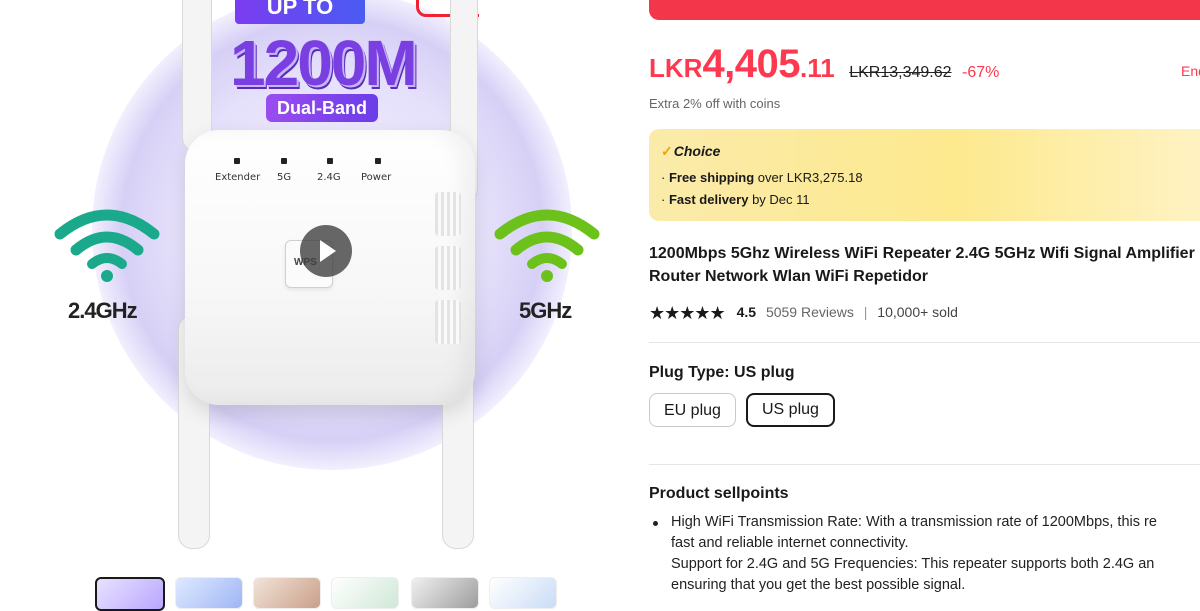 This screenshot has width=1200, height=611. I want to click on bullet-icon, so click(655, 523).